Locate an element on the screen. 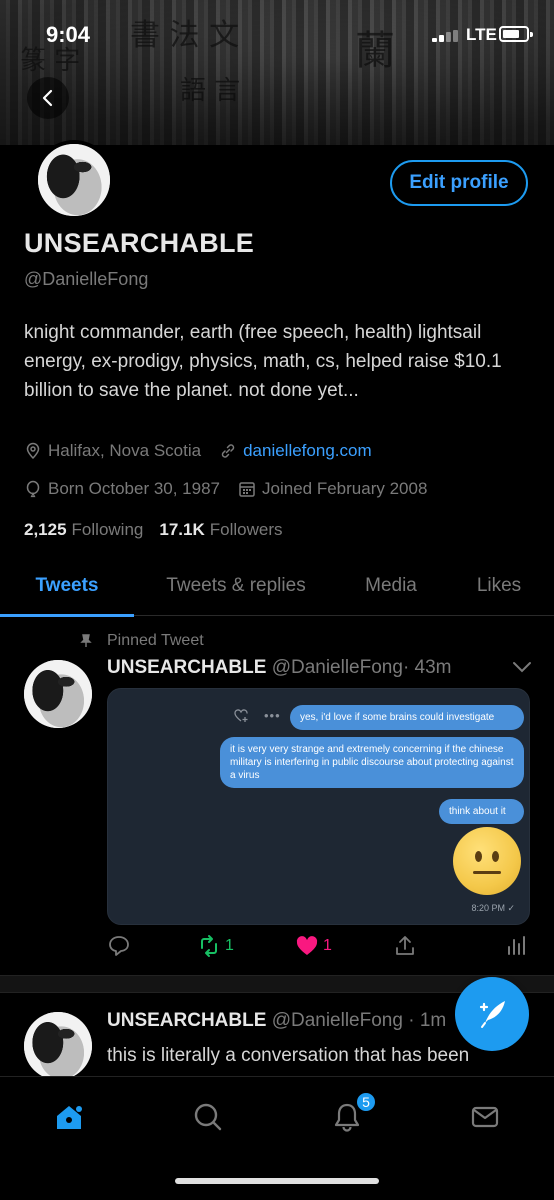  tweet-actions: 1 1 is located at coordinates (318, 949).